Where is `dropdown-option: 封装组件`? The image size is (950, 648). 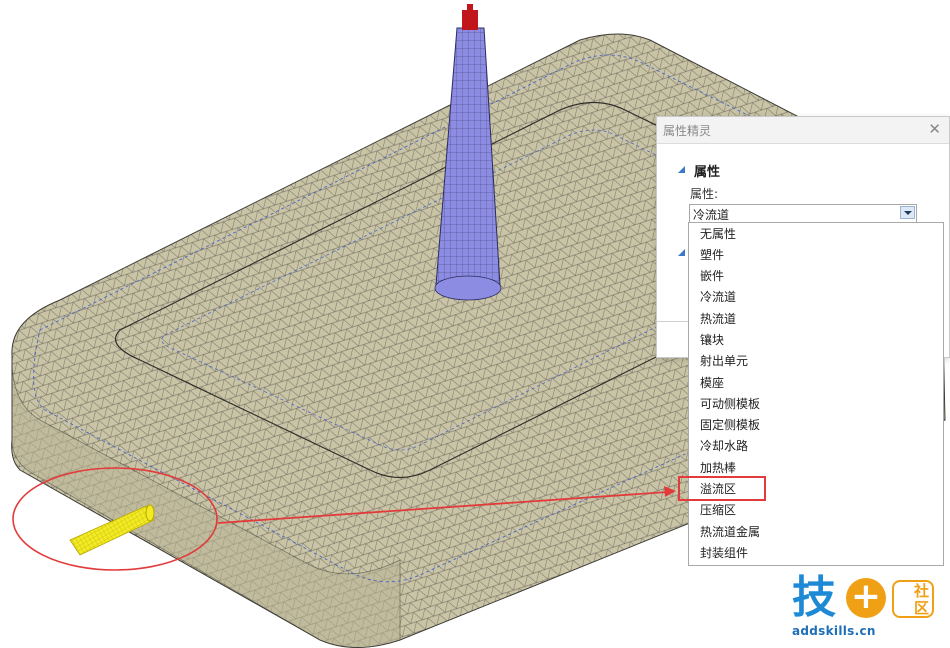 dropdown-option: 封装组件 is located at coordinates (724, 553).